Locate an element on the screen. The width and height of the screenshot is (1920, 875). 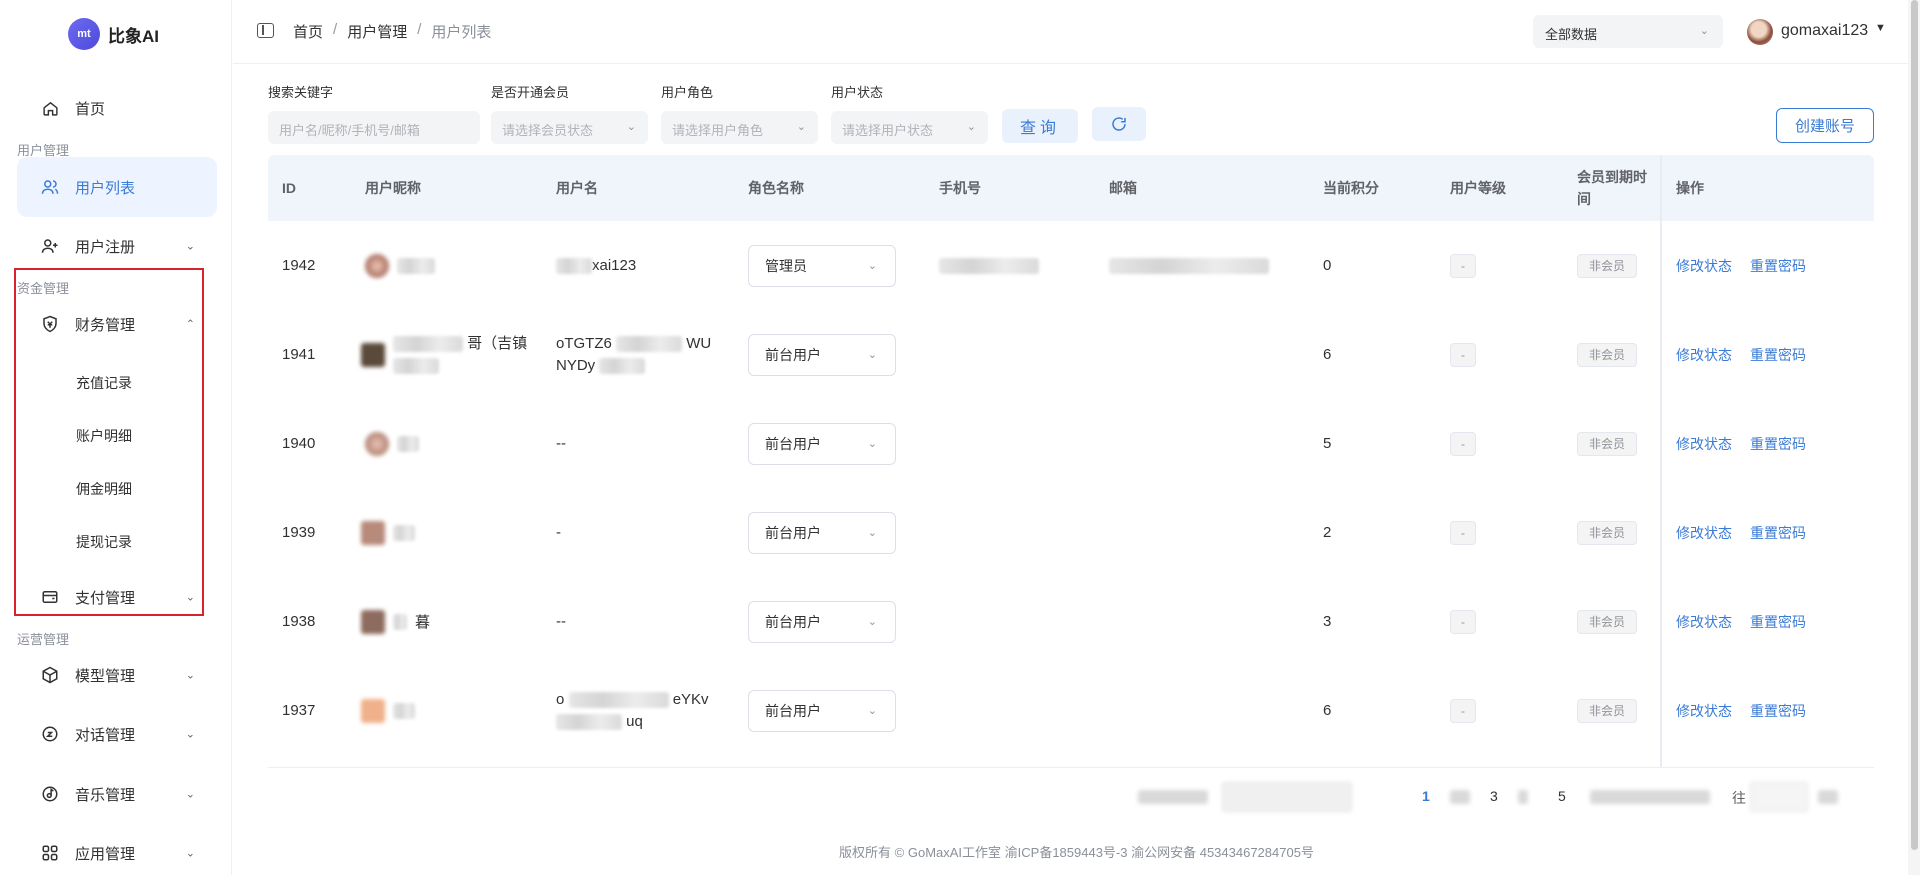
users-icon is located at coordinates (50, 187).